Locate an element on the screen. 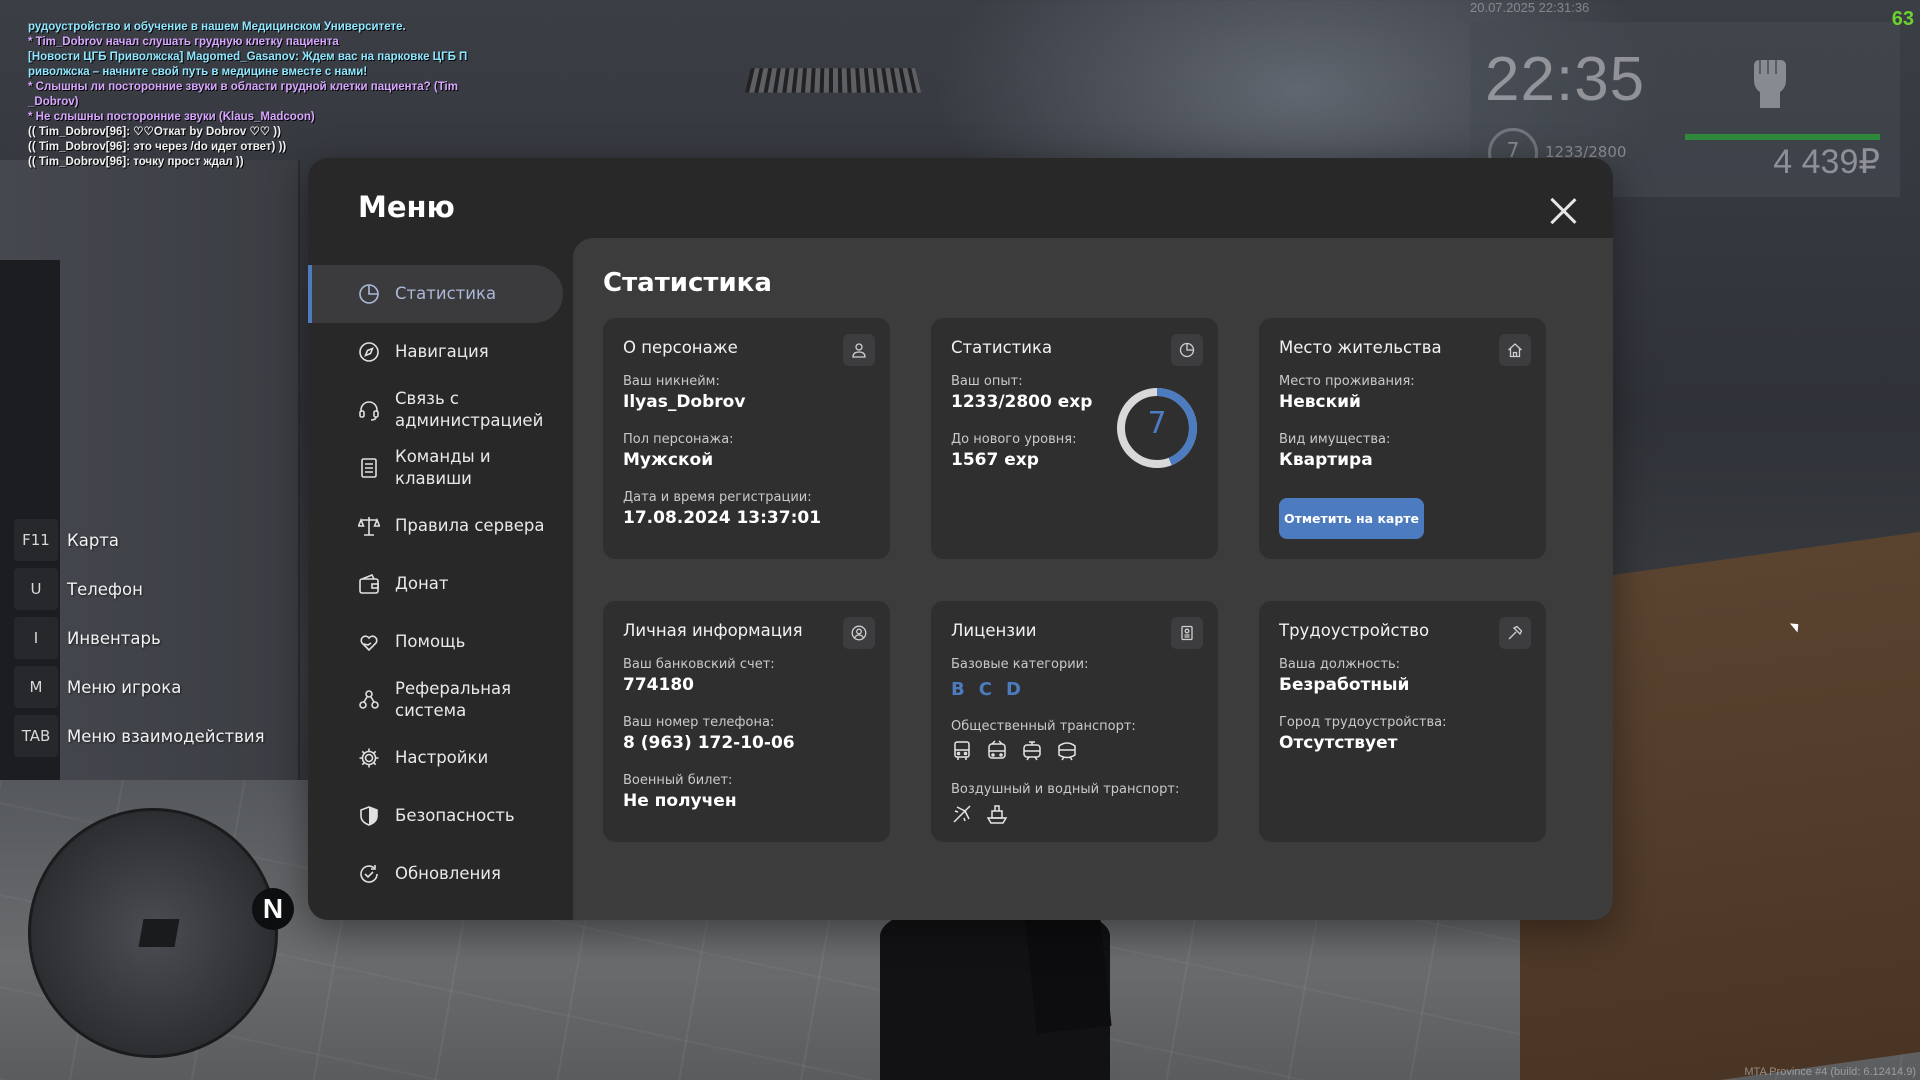 The width and height of the screenshot is (1920, 1080). license-categories: B C D is located at coordinates (986, 689).